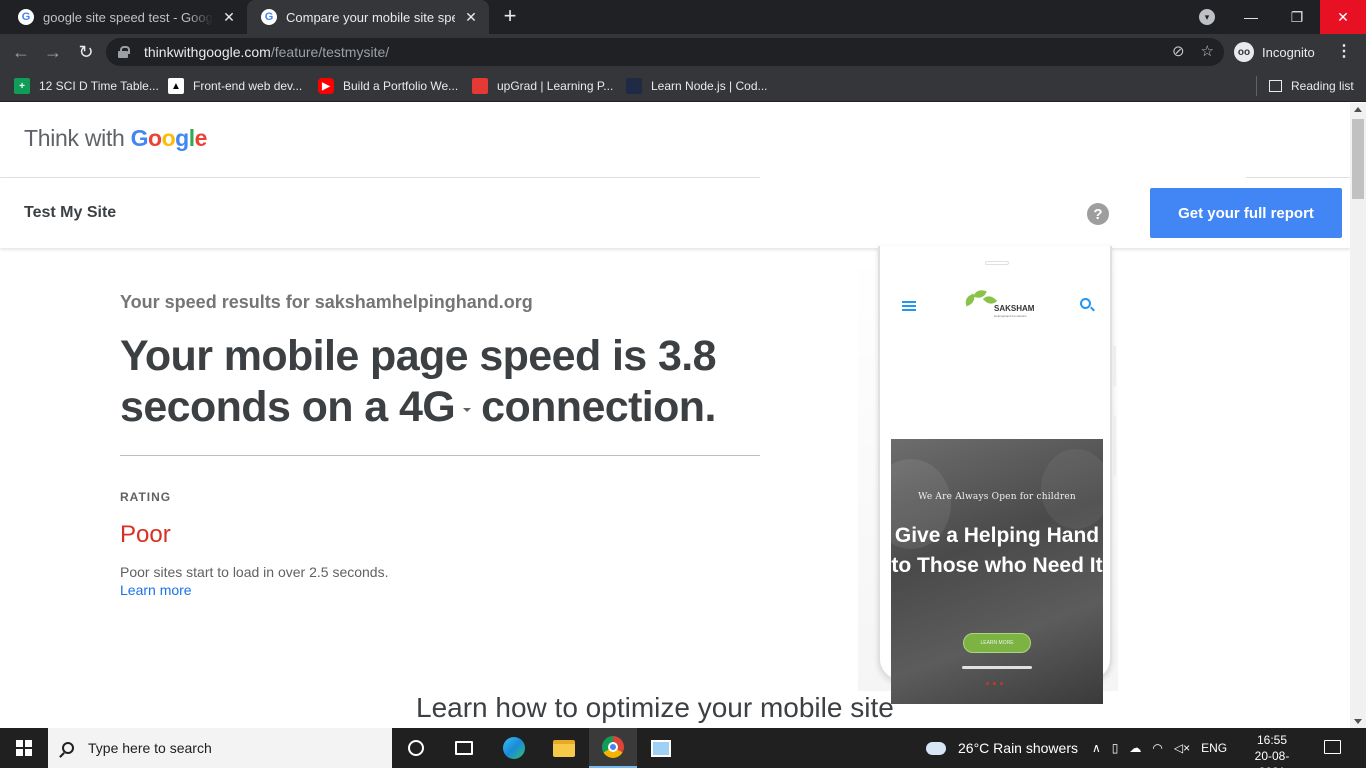  I want to click on task-view-button, so click(464, 748).